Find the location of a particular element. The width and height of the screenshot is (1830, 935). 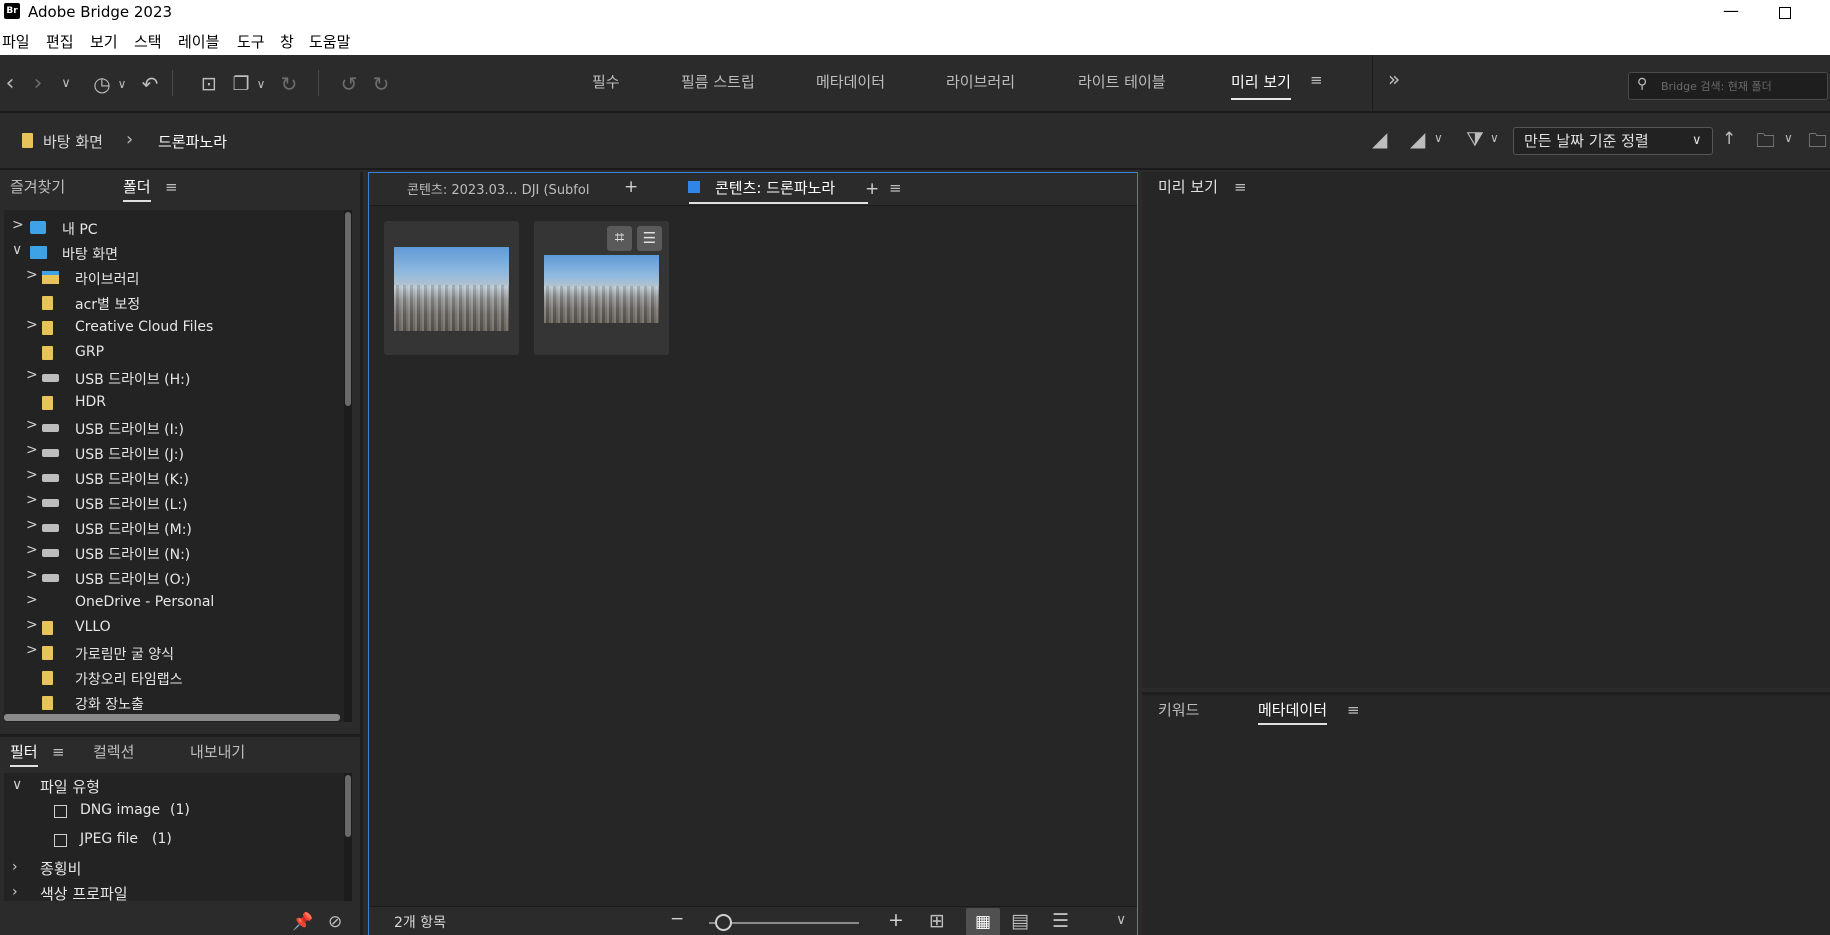

tab-filter: 필터 is located at coordinates (24, 754).